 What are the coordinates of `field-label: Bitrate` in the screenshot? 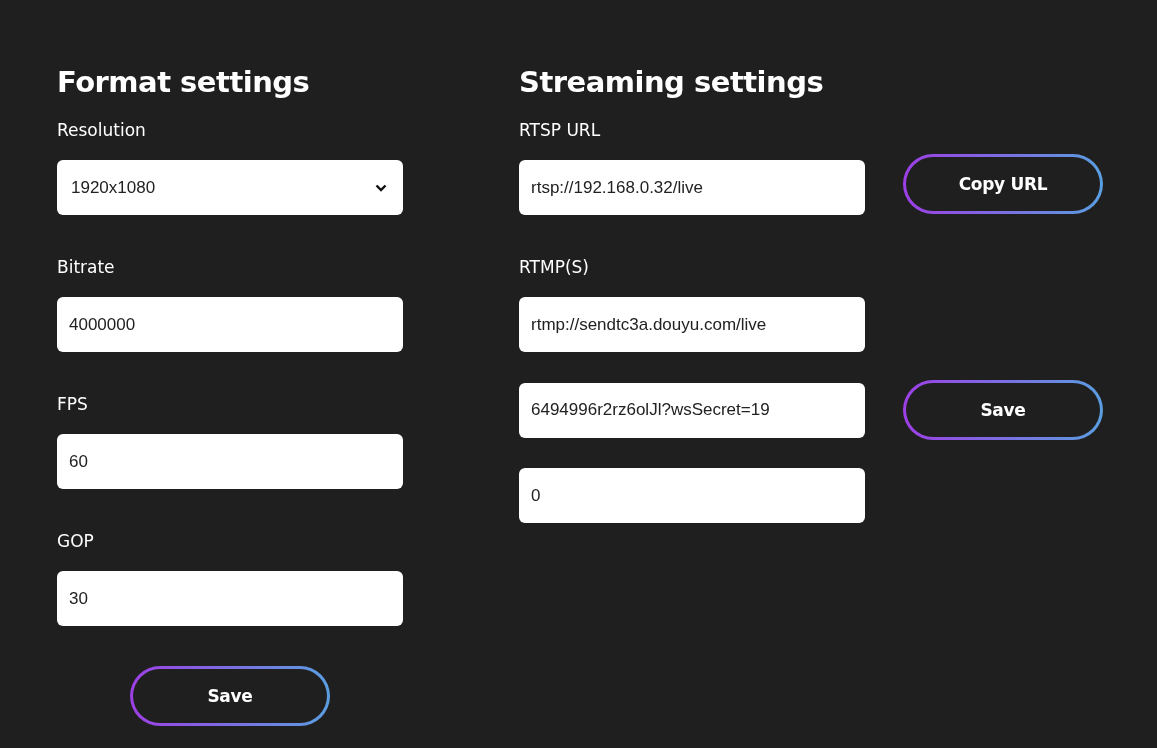 It's located at (86, 267).